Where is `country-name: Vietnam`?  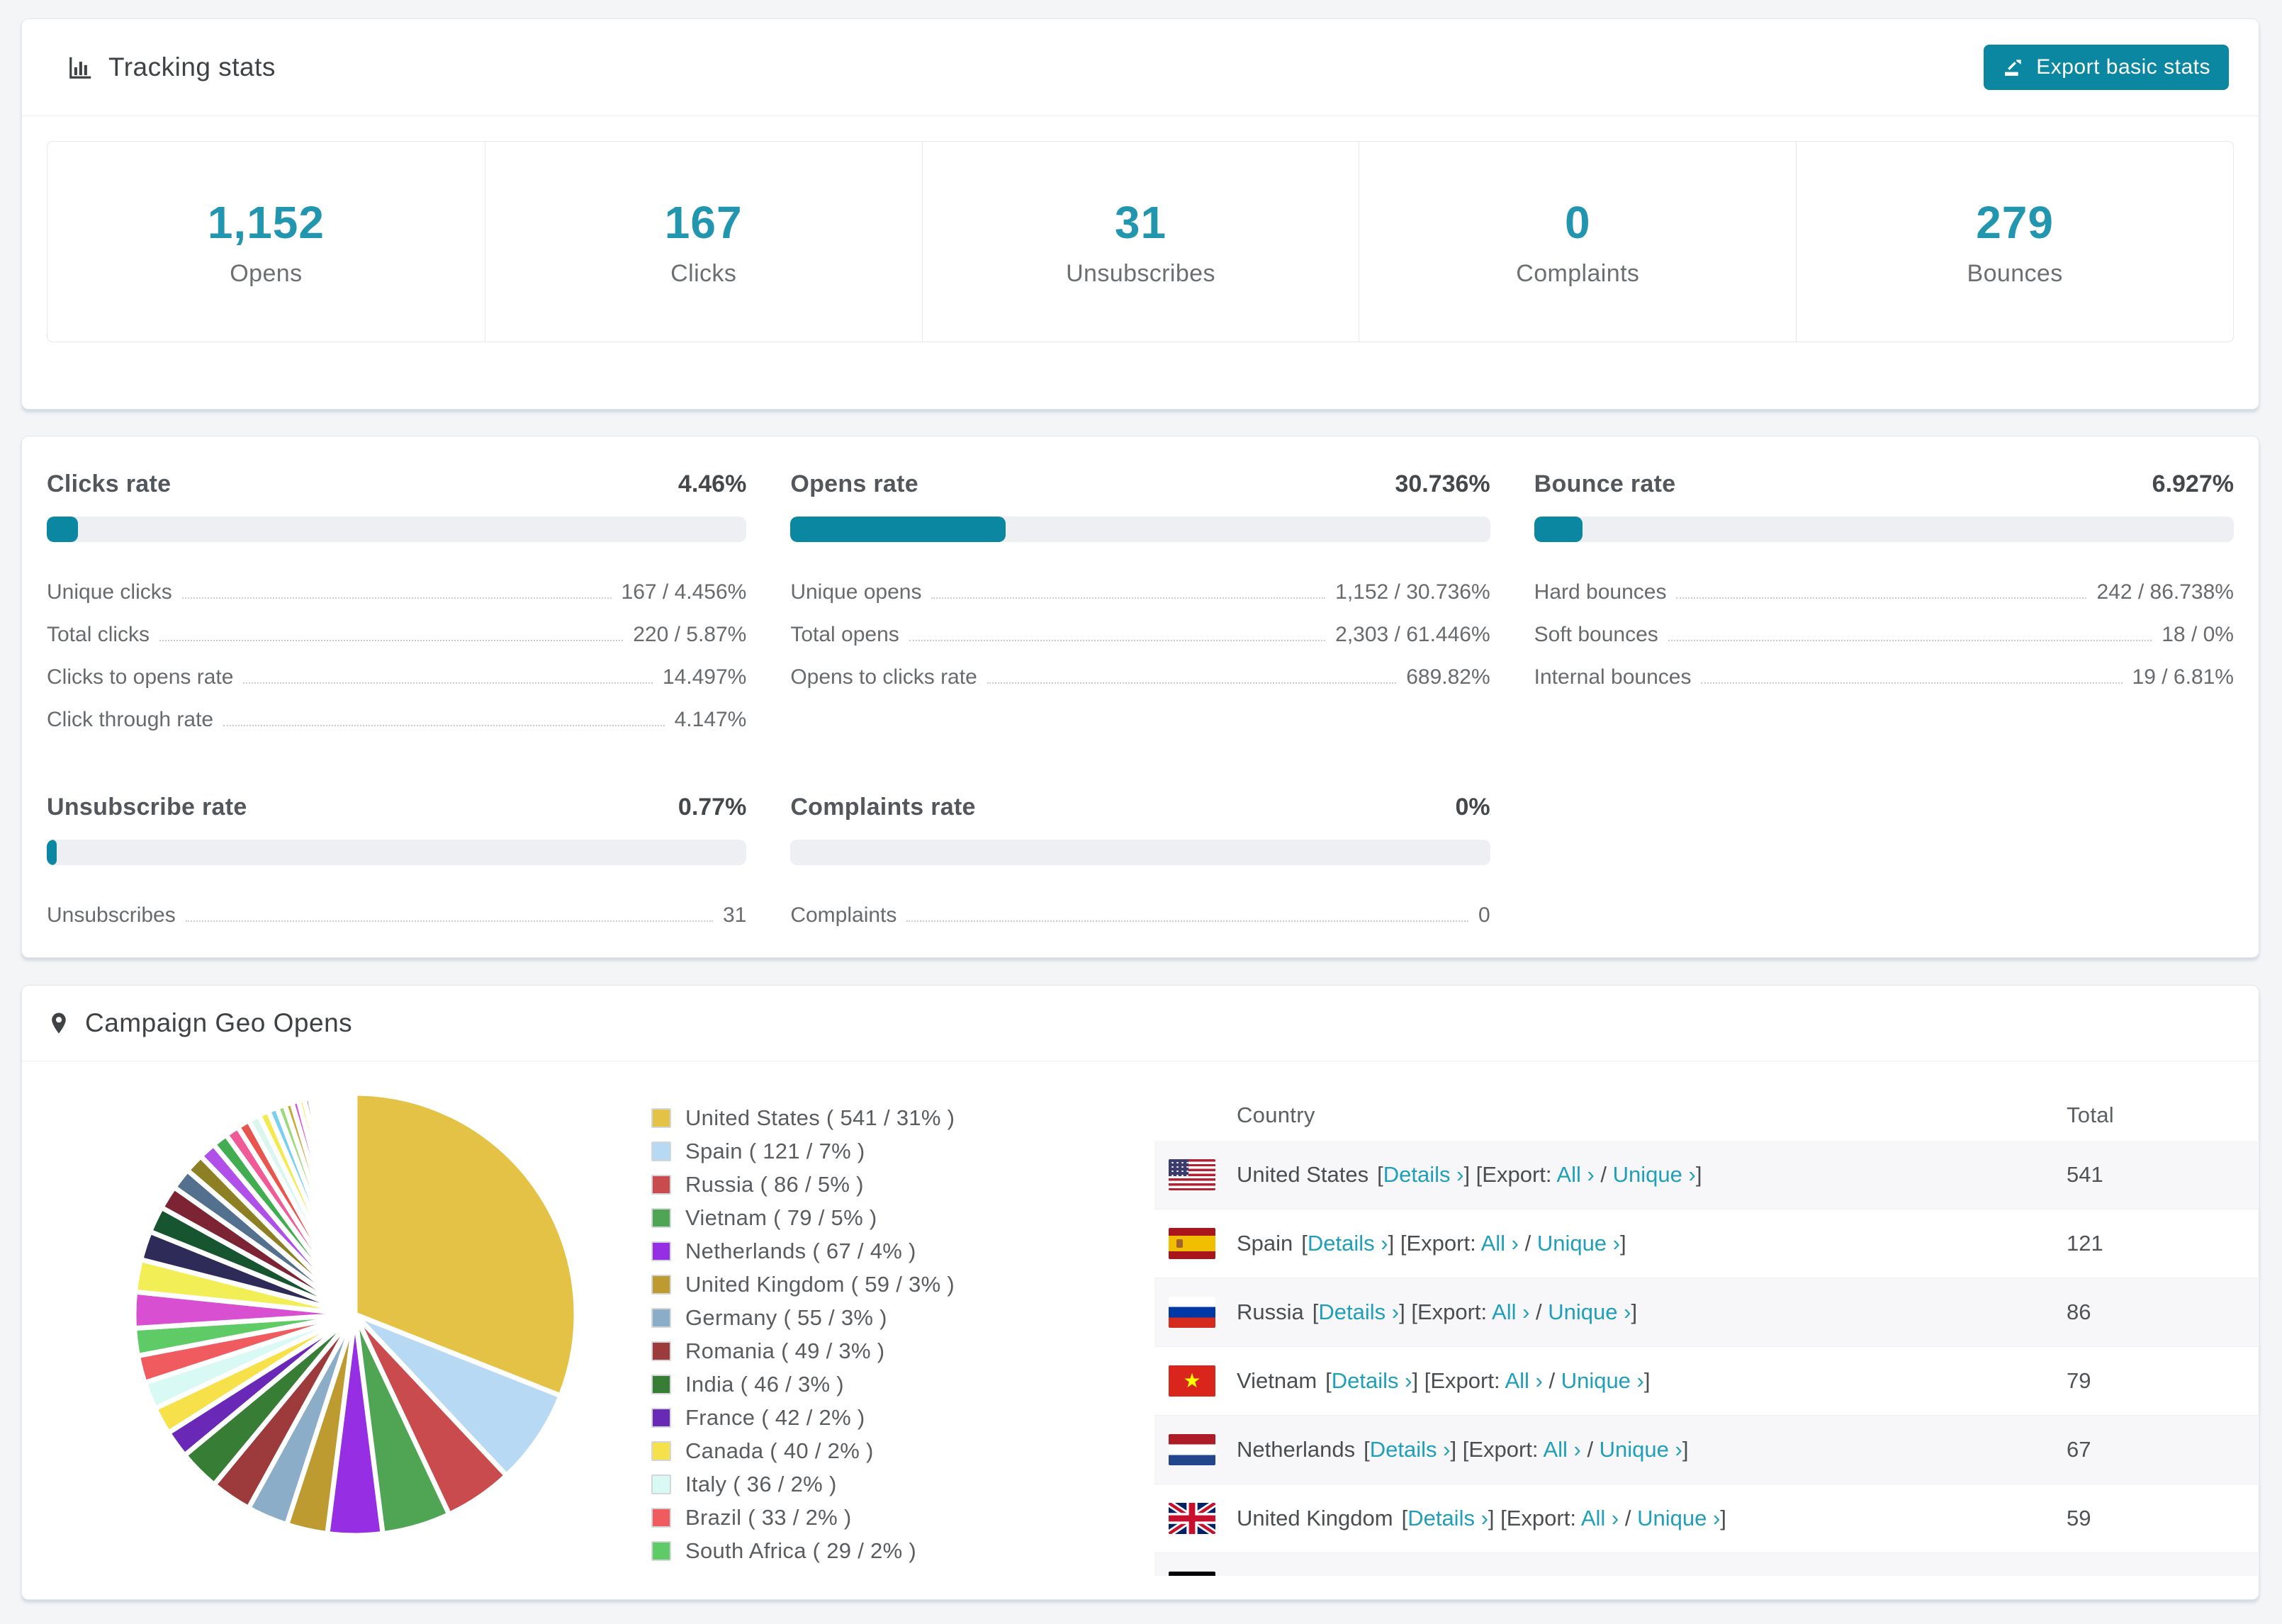
country-name: Vietnam is located at coordinates (1277, 1380).